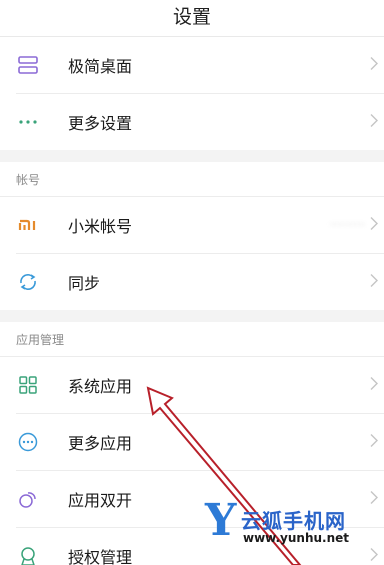  I want to click on header: 设置, so click(192, 18).